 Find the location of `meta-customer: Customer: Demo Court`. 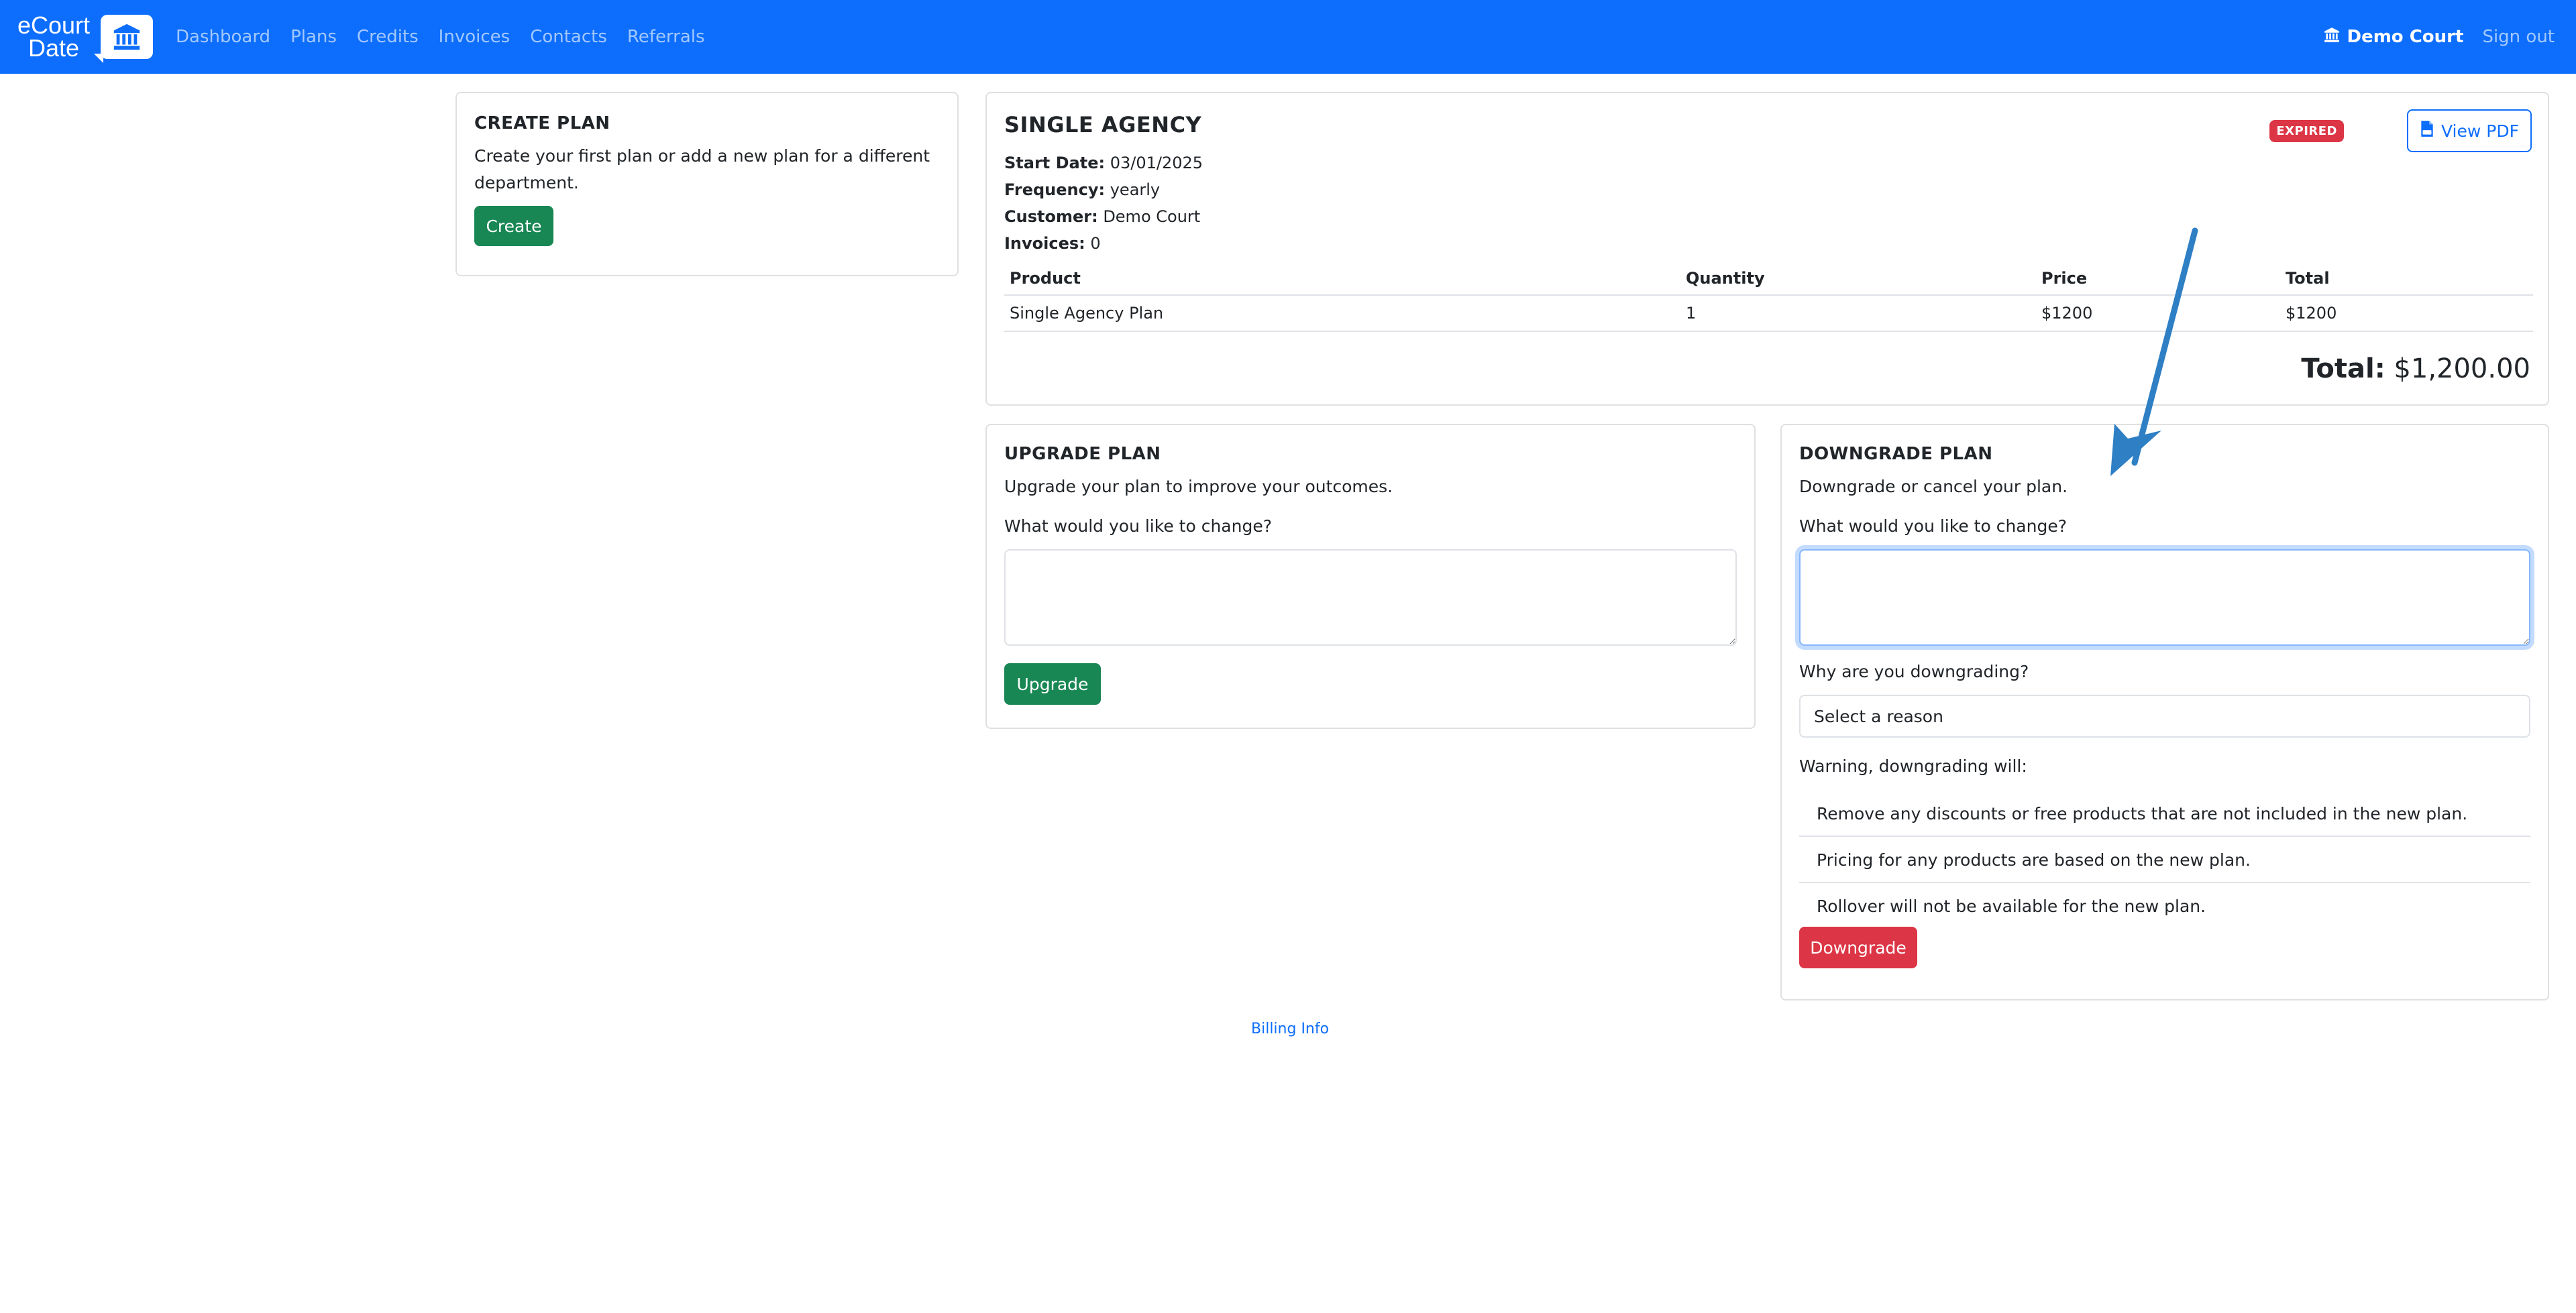

meta-customer: Customer: Demo Court is located at coordinates (1102, 216).